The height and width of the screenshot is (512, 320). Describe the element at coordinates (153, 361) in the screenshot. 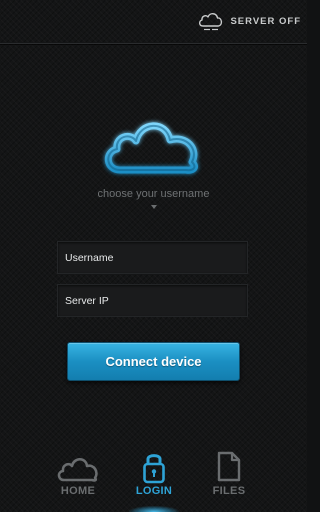

I see `connect-device-button: Connect device` at that location.